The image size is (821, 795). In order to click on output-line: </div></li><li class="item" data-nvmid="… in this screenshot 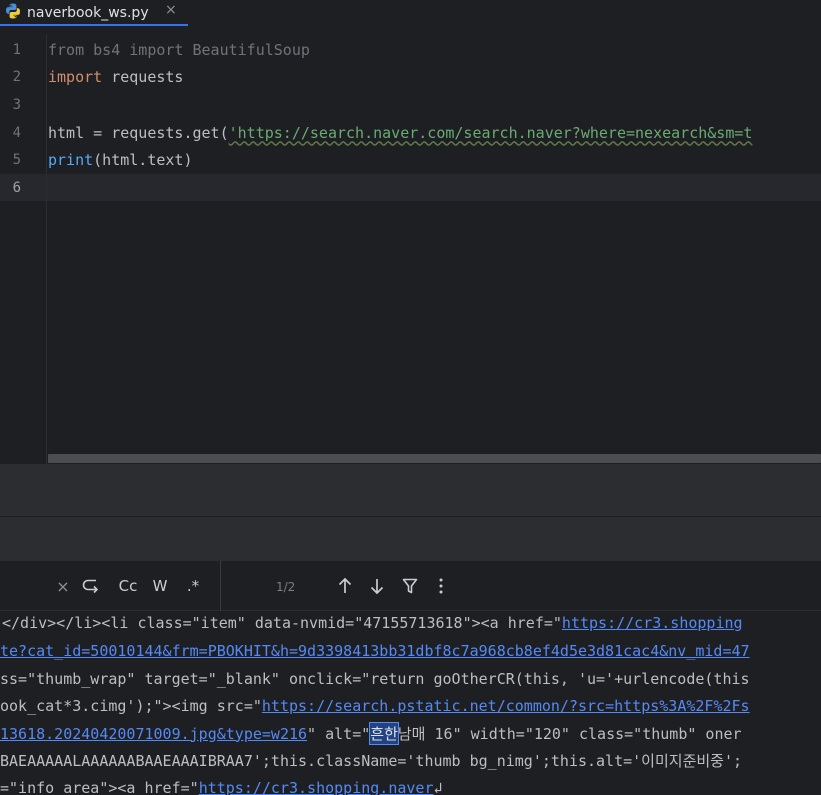, I will do `click(372, 623)`.